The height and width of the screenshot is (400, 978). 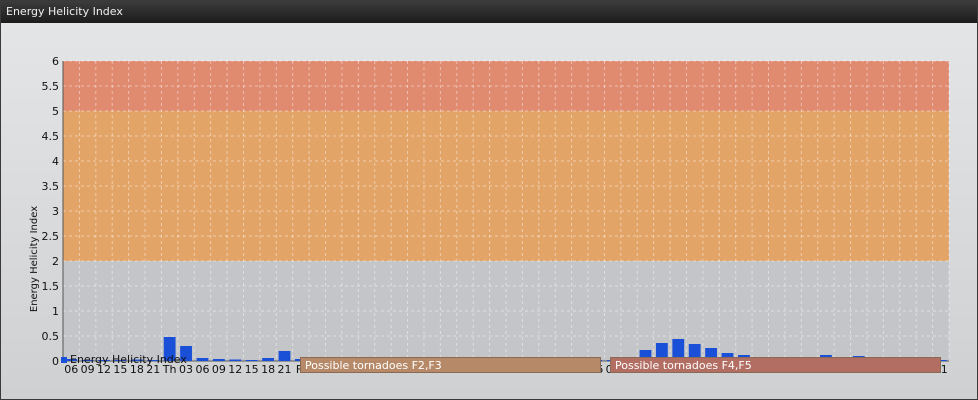 I want to click on y-tick-label: 0.5, so click(x=51, y=336).